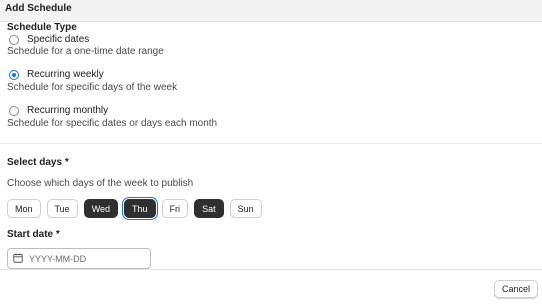 Image resolution: width=542 pixels, height=305 pixels. Describe the element at coordinates (100, 183) in the screenshot. I see `select-days-help: Choose which days of the week to publish` at that location.